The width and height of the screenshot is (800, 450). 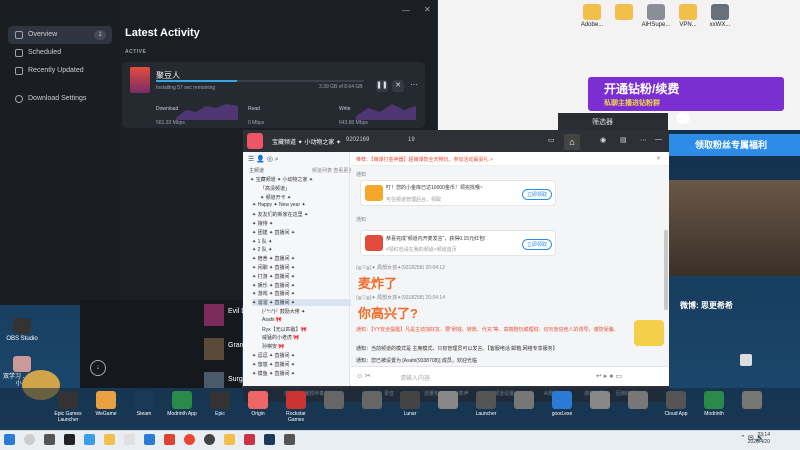 What do you see at coordinates (363, 376) in the screenshot?
I see `emoji-icon: ☺ ✂` at bounding box center [363, 376].